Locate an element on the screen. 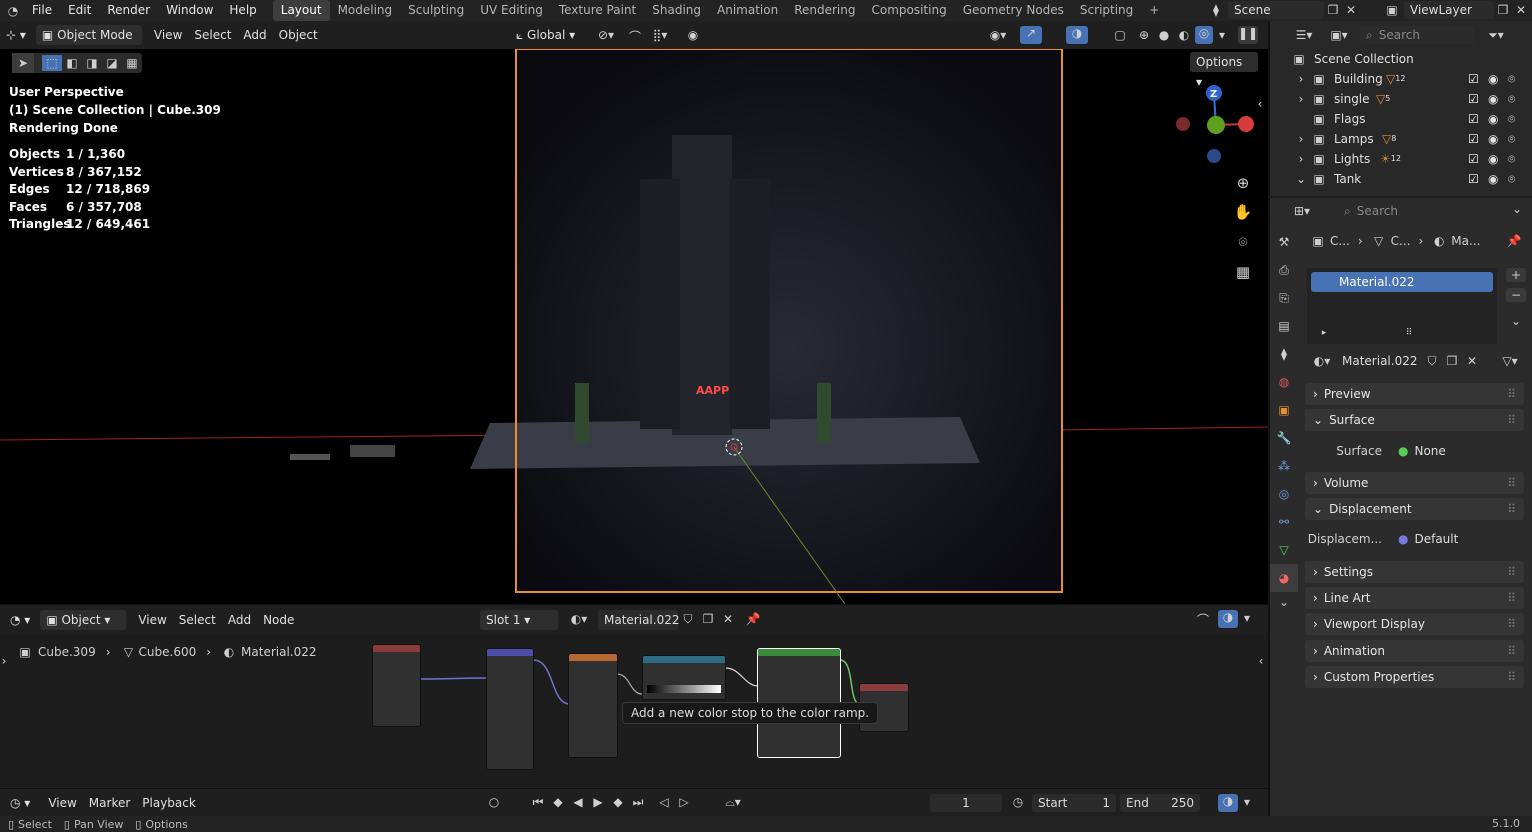 The width and height of the screenshot is (1532, 832). play-icon: ▶ is located at coordinates (598, 802).